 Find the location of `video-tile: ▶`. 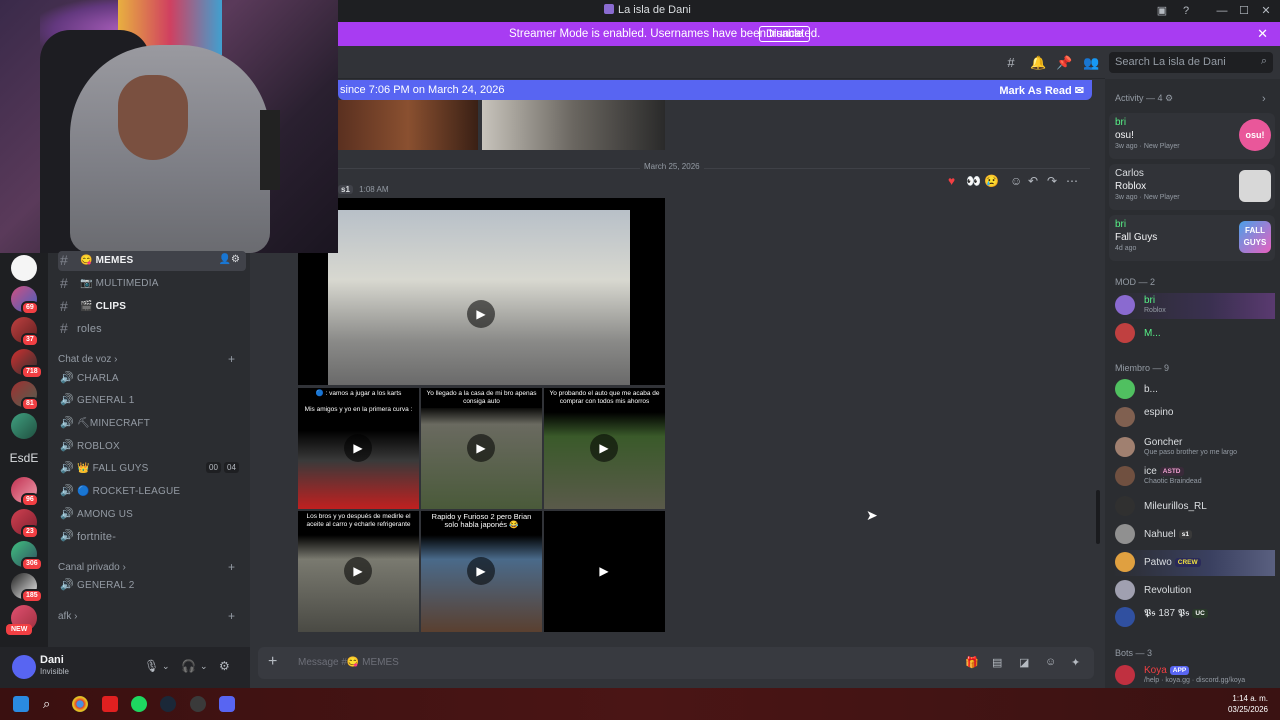

video-tile: ▶ is located at coordinates (604, 571).